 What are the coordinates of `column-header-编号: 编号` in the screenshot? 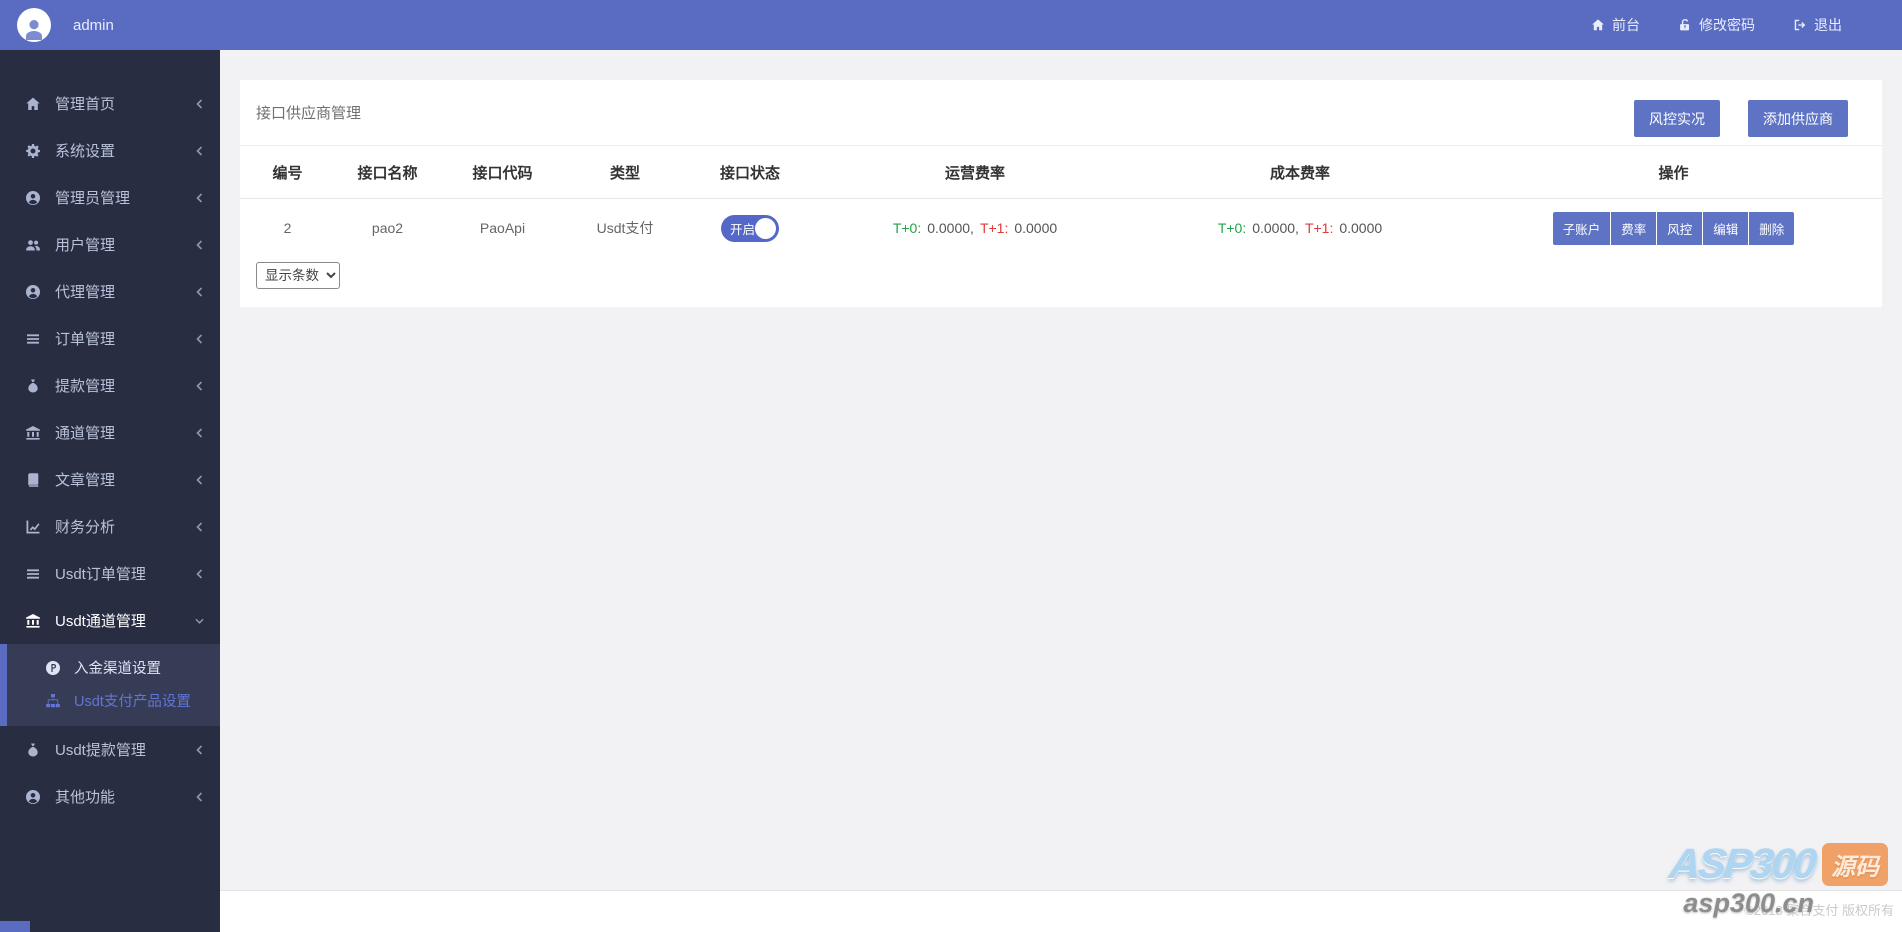 It's located at (287, 172).